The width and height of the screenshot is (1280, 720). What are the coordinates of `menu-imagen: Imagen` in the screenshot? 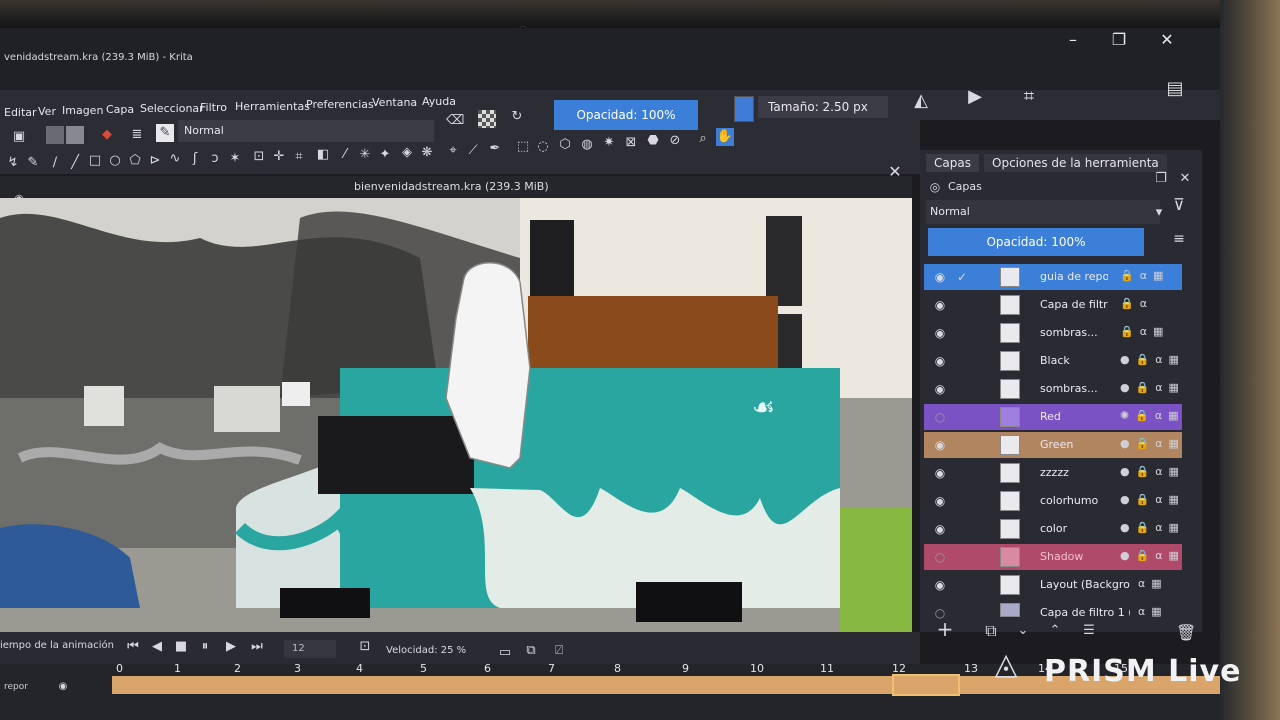 It's located at (82, 110).